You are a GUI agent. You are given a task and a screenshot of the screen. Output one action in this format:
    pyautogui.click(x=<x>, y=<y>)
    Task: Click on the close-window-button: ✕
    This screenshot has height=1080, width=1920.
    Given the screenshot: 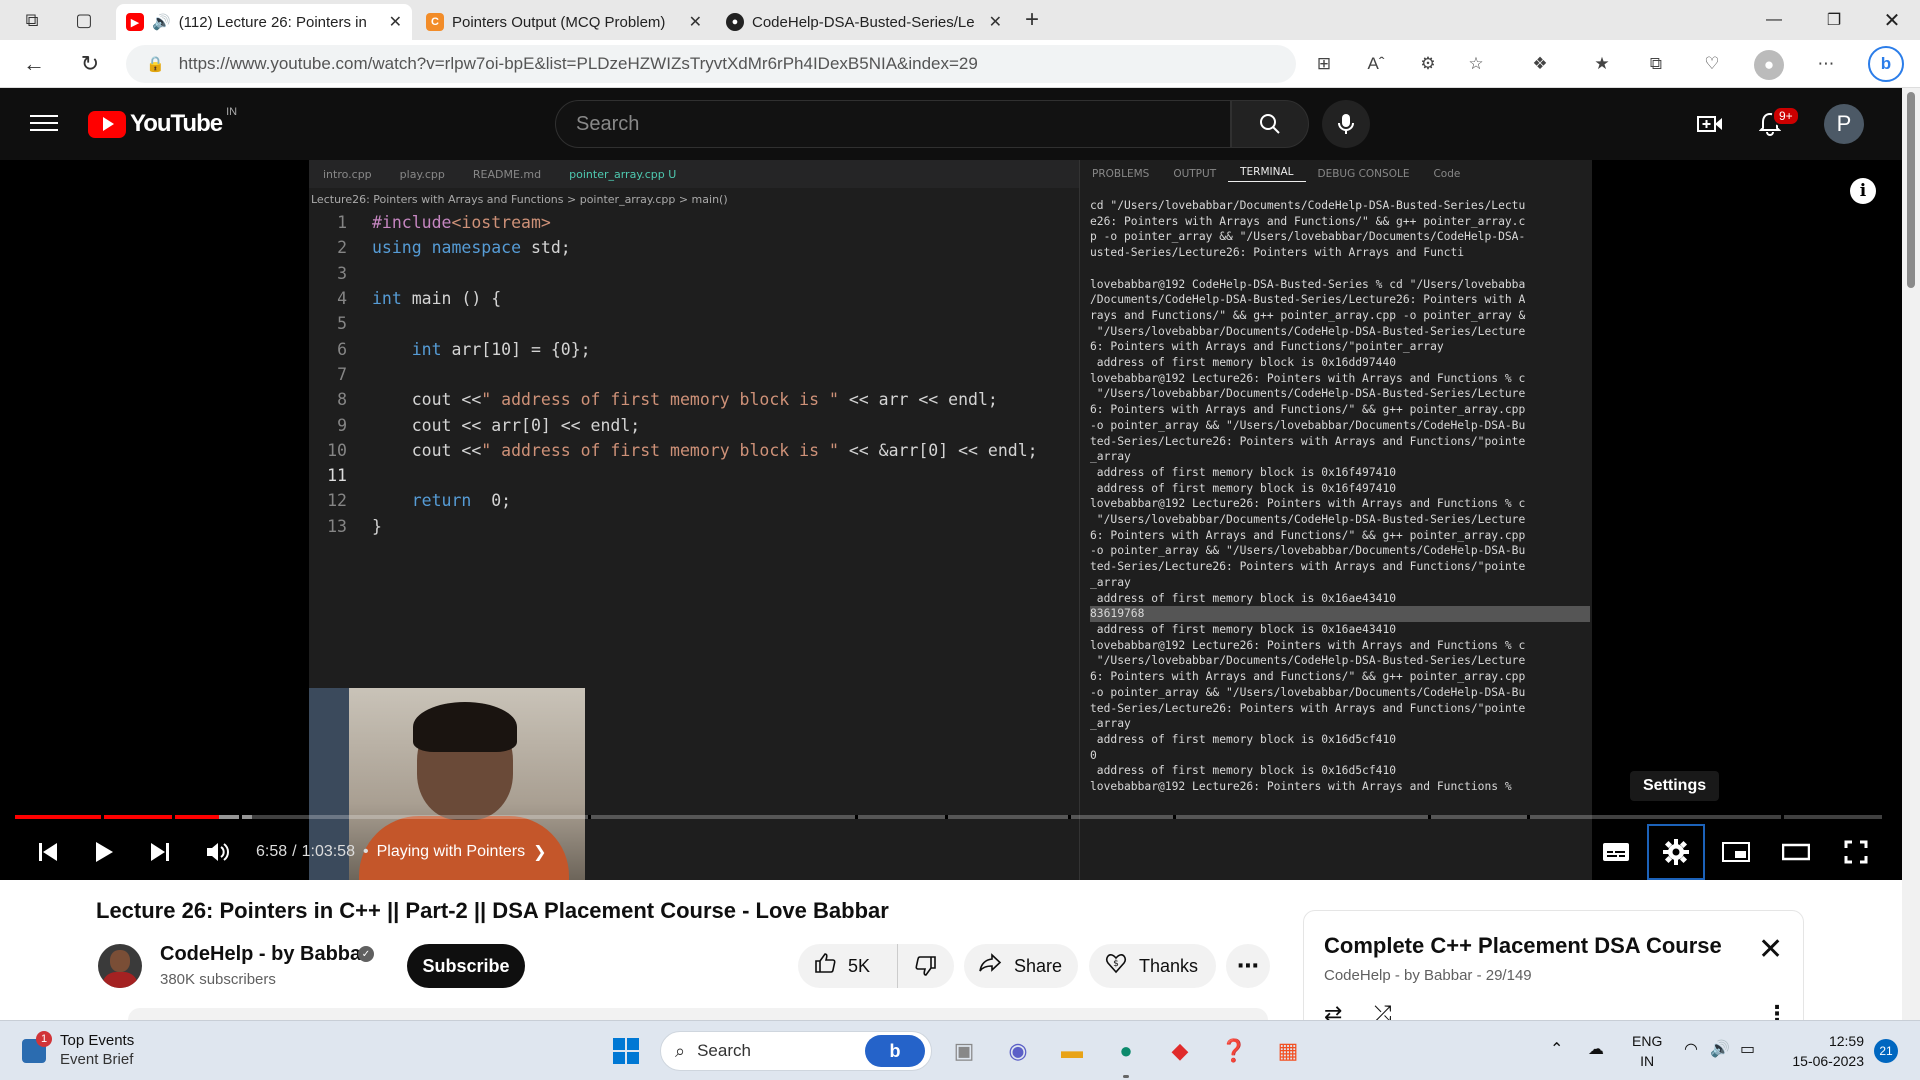 What is the action you would take?
    pyautogui.click(x=1892, y=20)
    